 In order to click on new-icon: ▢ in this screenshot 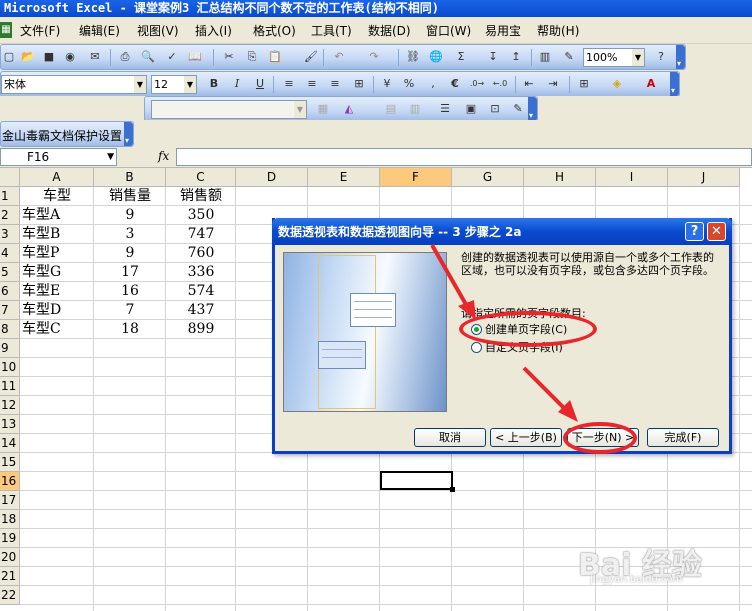, I will do `click(9, 57)`.